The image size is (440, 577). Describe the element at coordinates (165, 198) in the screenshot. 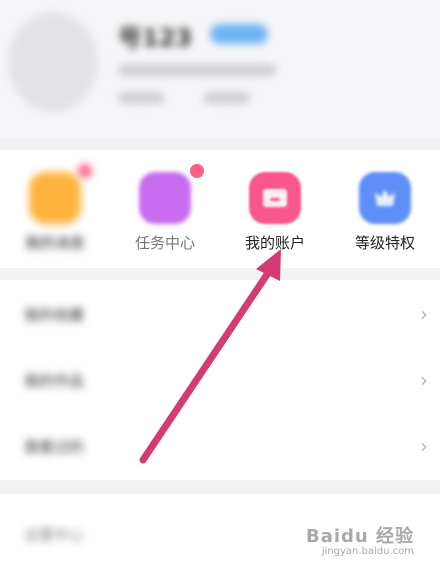

I see `calendar-check-icon` at that location.